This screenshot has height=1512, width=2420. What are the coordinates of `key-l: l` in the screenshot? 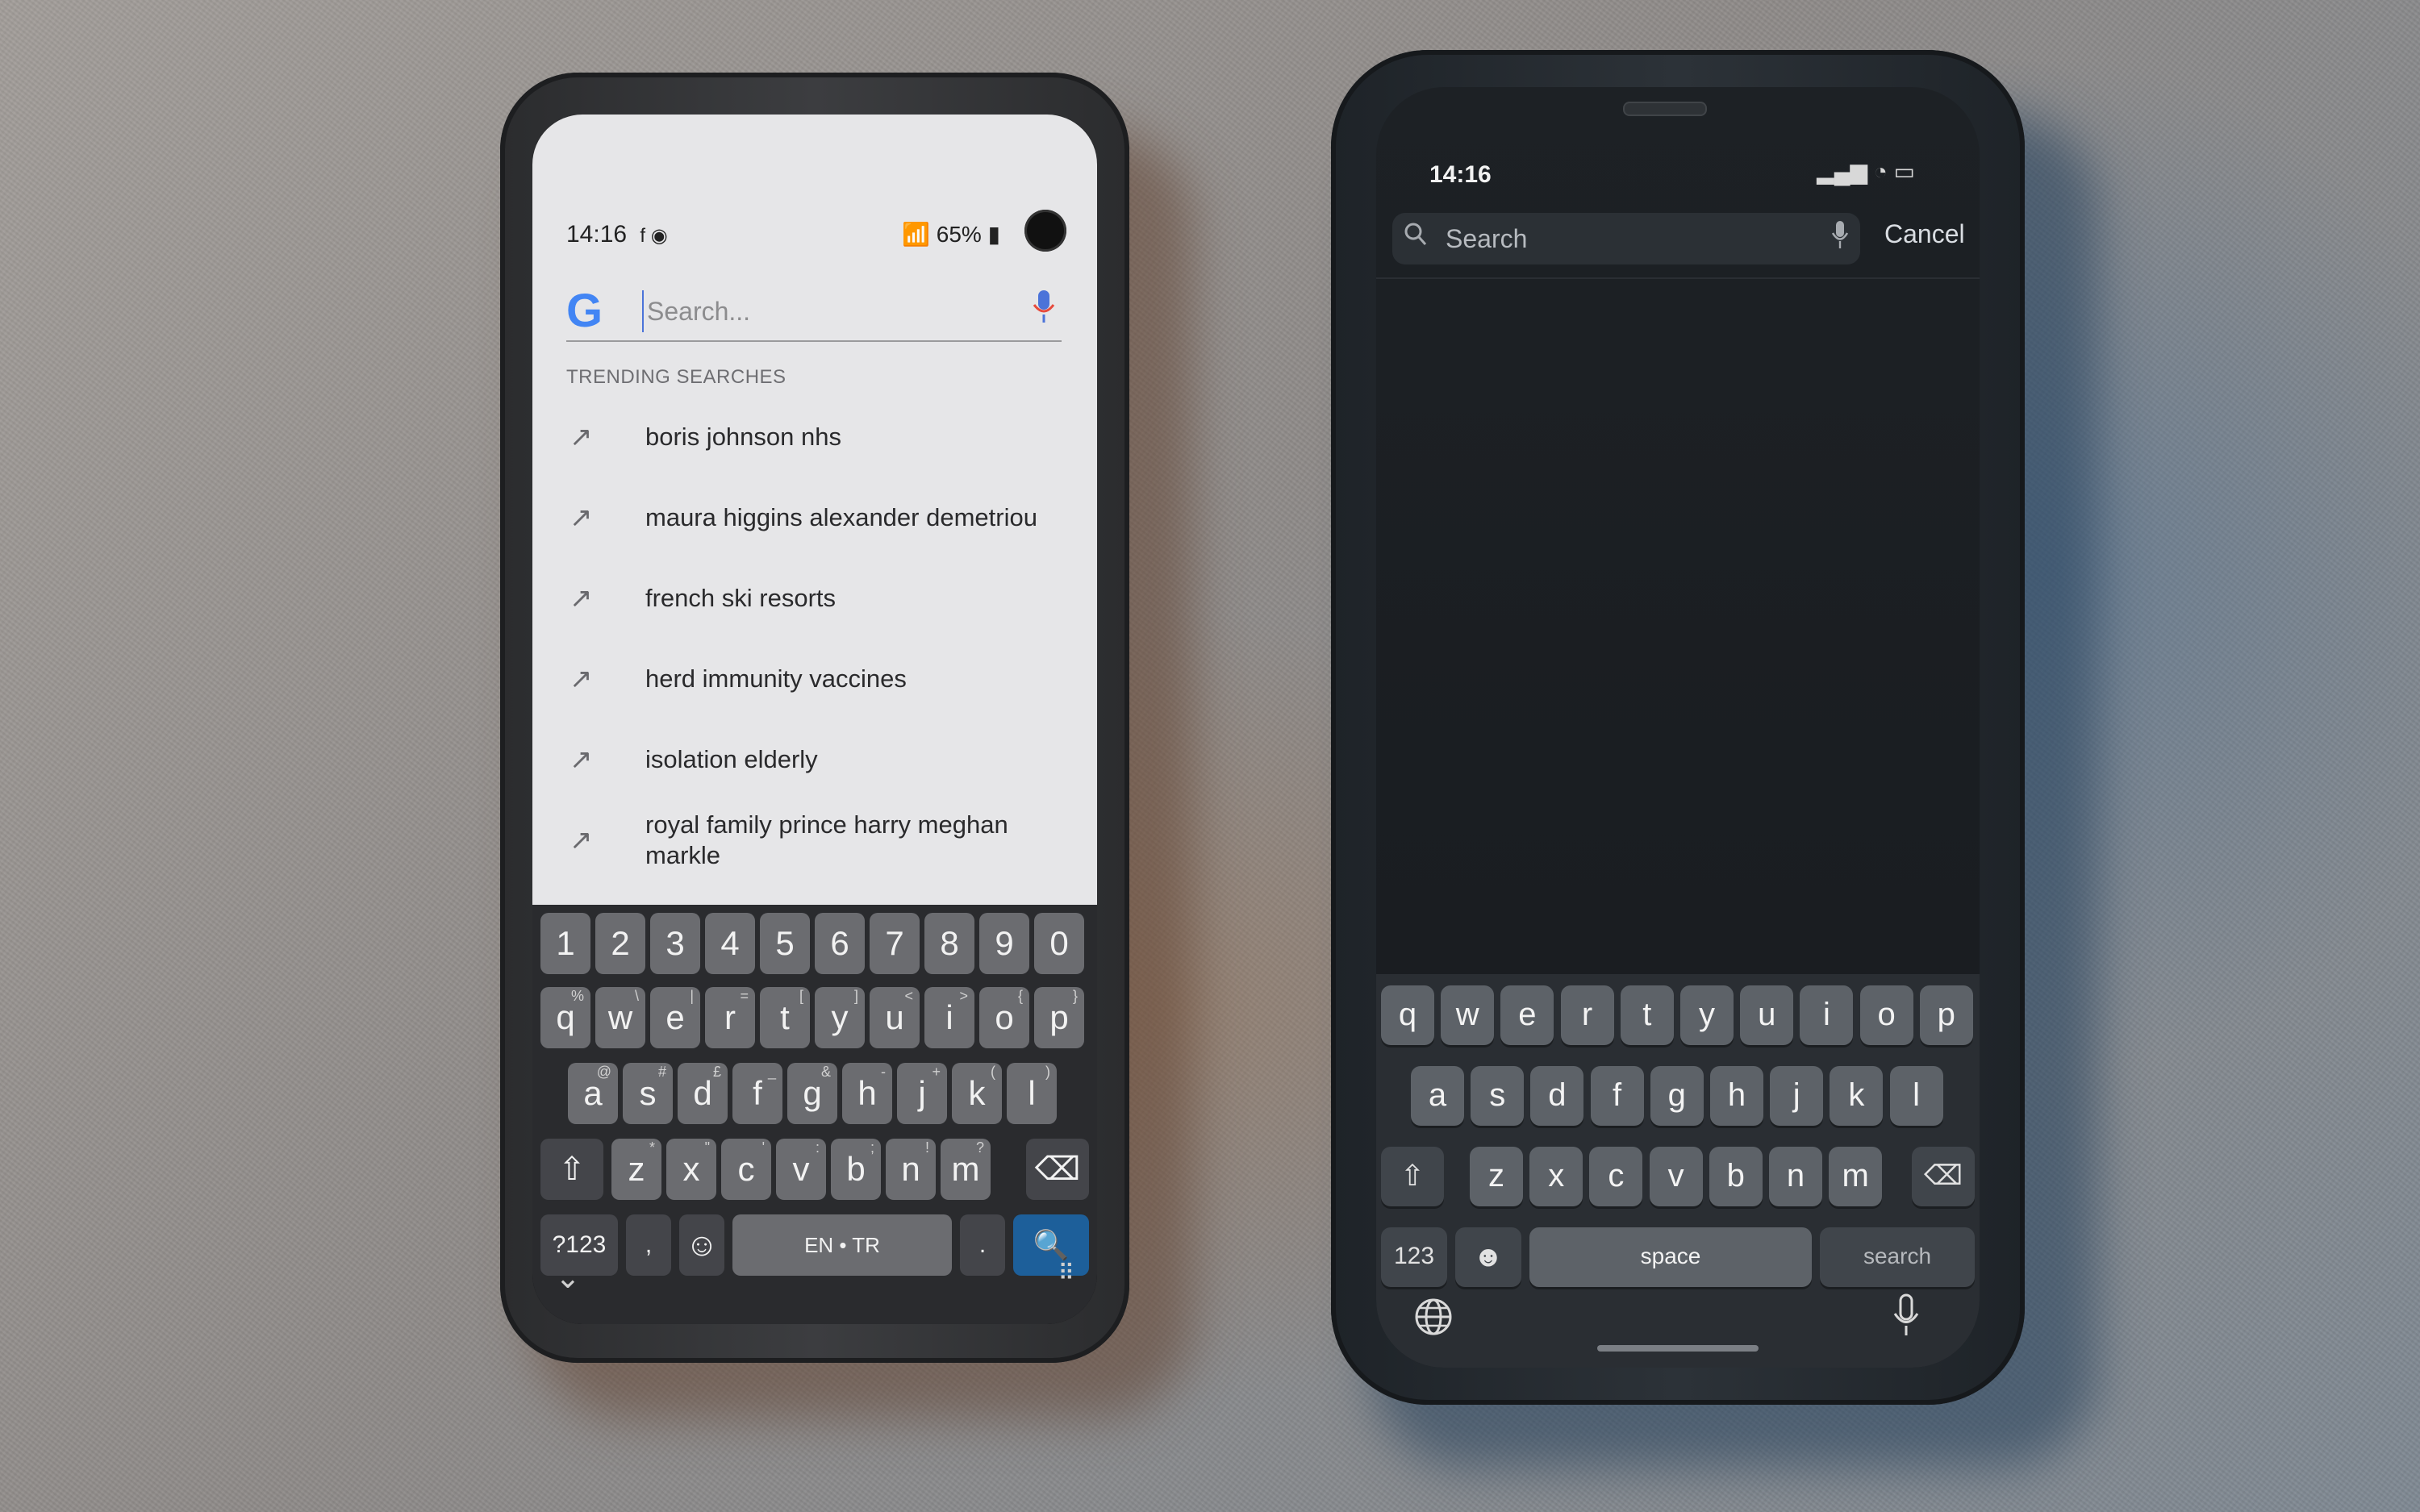 It's located at (1916, 1096).